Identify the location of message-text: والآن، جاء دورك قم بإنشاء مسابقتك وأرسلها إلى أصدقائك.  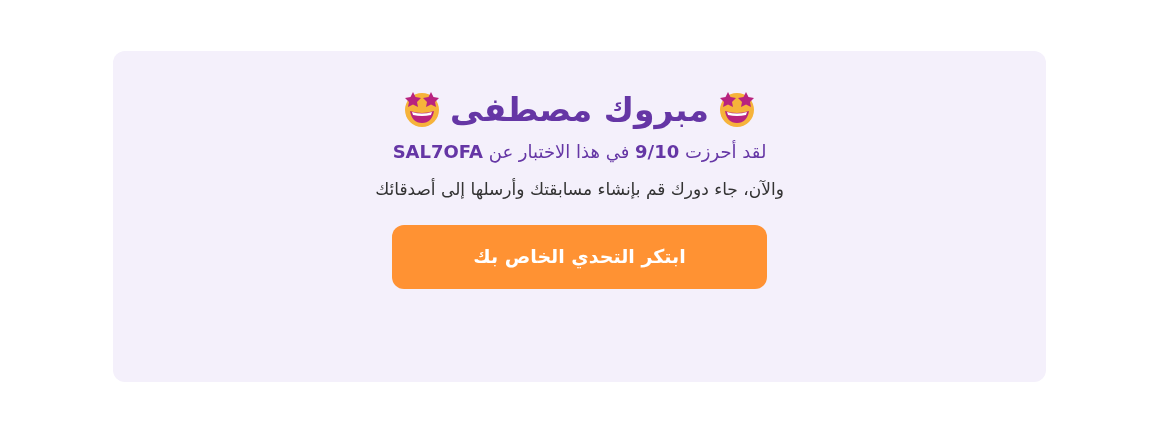
(579, 189).